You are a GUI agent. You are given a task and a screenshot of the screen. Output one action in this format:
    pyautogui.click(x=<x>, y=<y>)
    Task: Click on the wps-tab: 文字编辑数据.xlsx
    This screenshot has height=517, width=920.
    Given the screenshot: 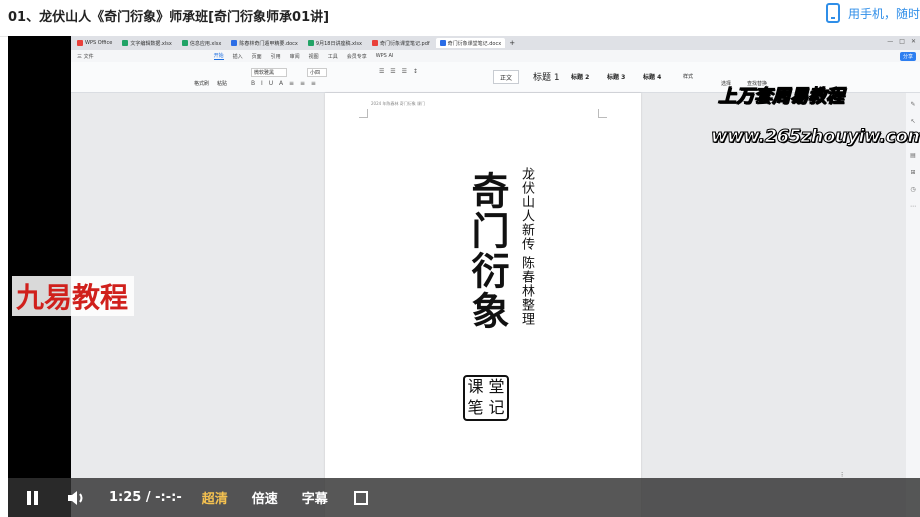 What is the action you would take?
    pyautogui.click(x=147, y=43)
    